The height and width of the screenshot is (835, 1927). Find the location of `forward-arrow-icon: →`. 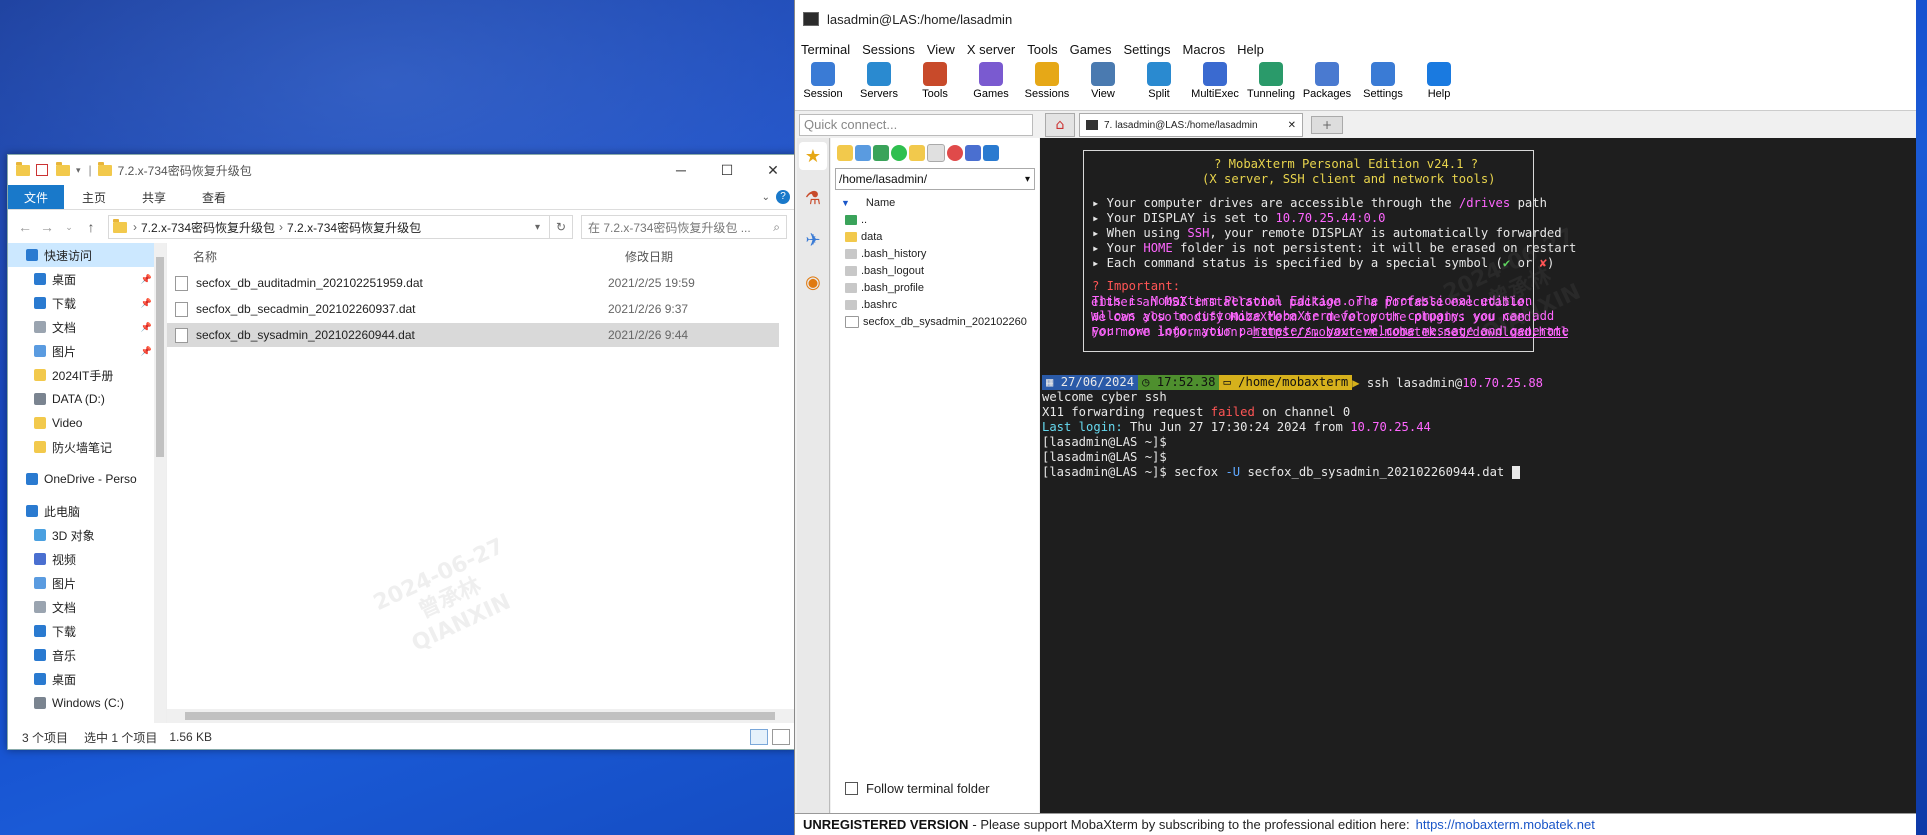

forward-arrow-icon: → is located at coordinates (47, 227).